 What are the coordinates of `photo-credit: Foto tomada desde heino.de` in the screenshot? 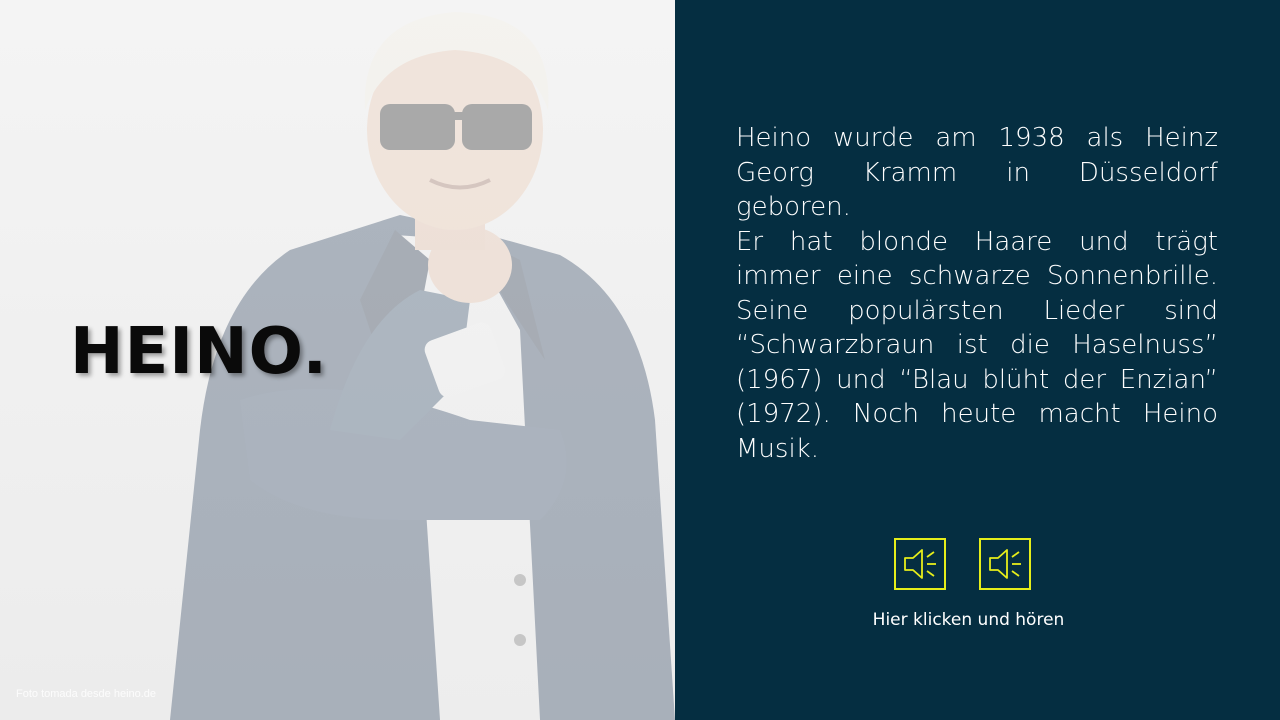 It's located at (86, 694).